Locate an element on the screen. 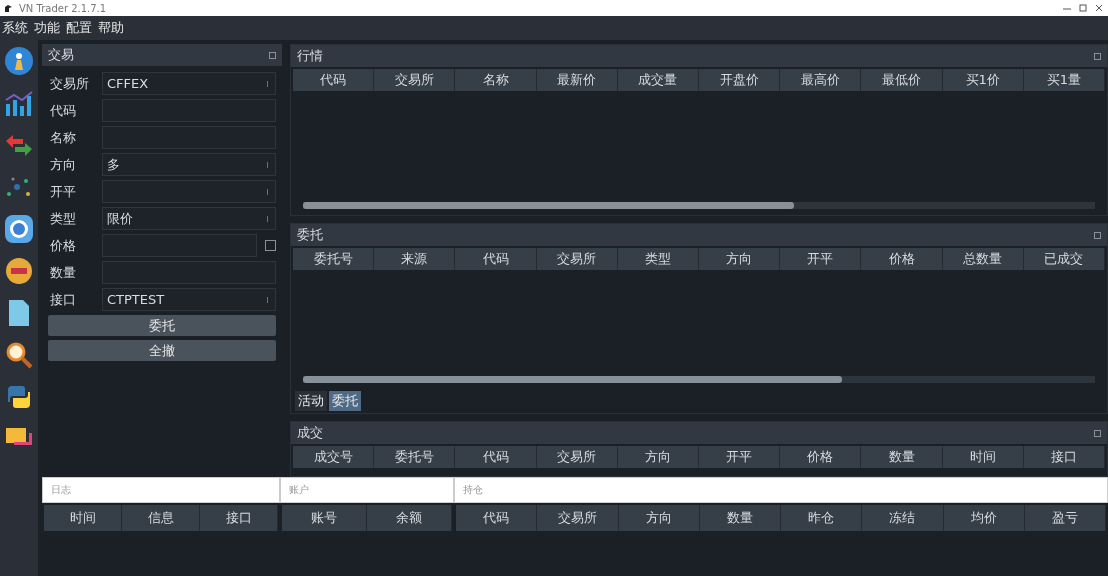  column-header: 余额 is located at coordinates (409, 518).